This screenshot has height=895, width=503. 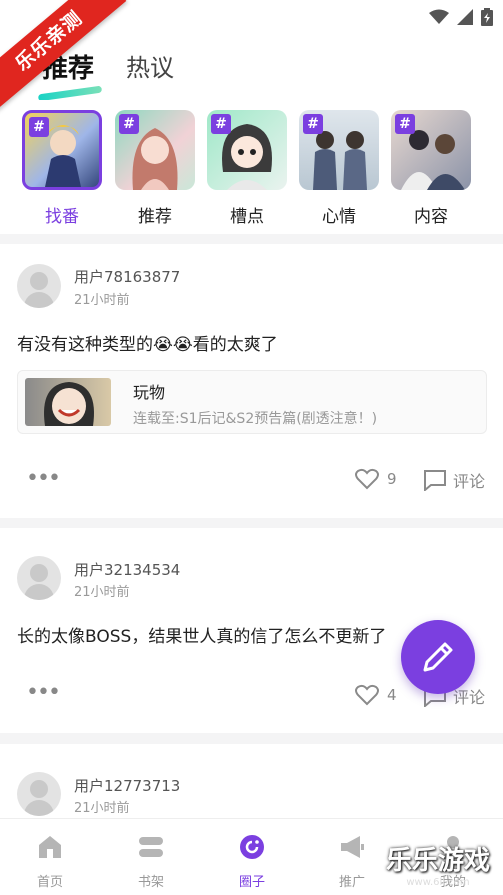 What do you see at coordinates (252, 861) in the screenshot?
I see `nav-circle: 圈子` at bounding box center [252, 861].